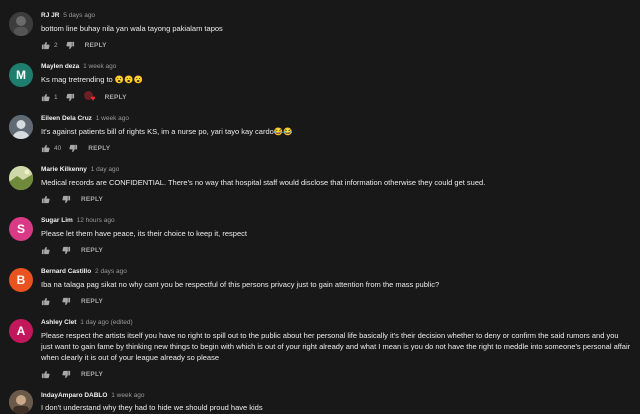  I want to click on comment-actions: 2 REPLY, so click(74, 45).